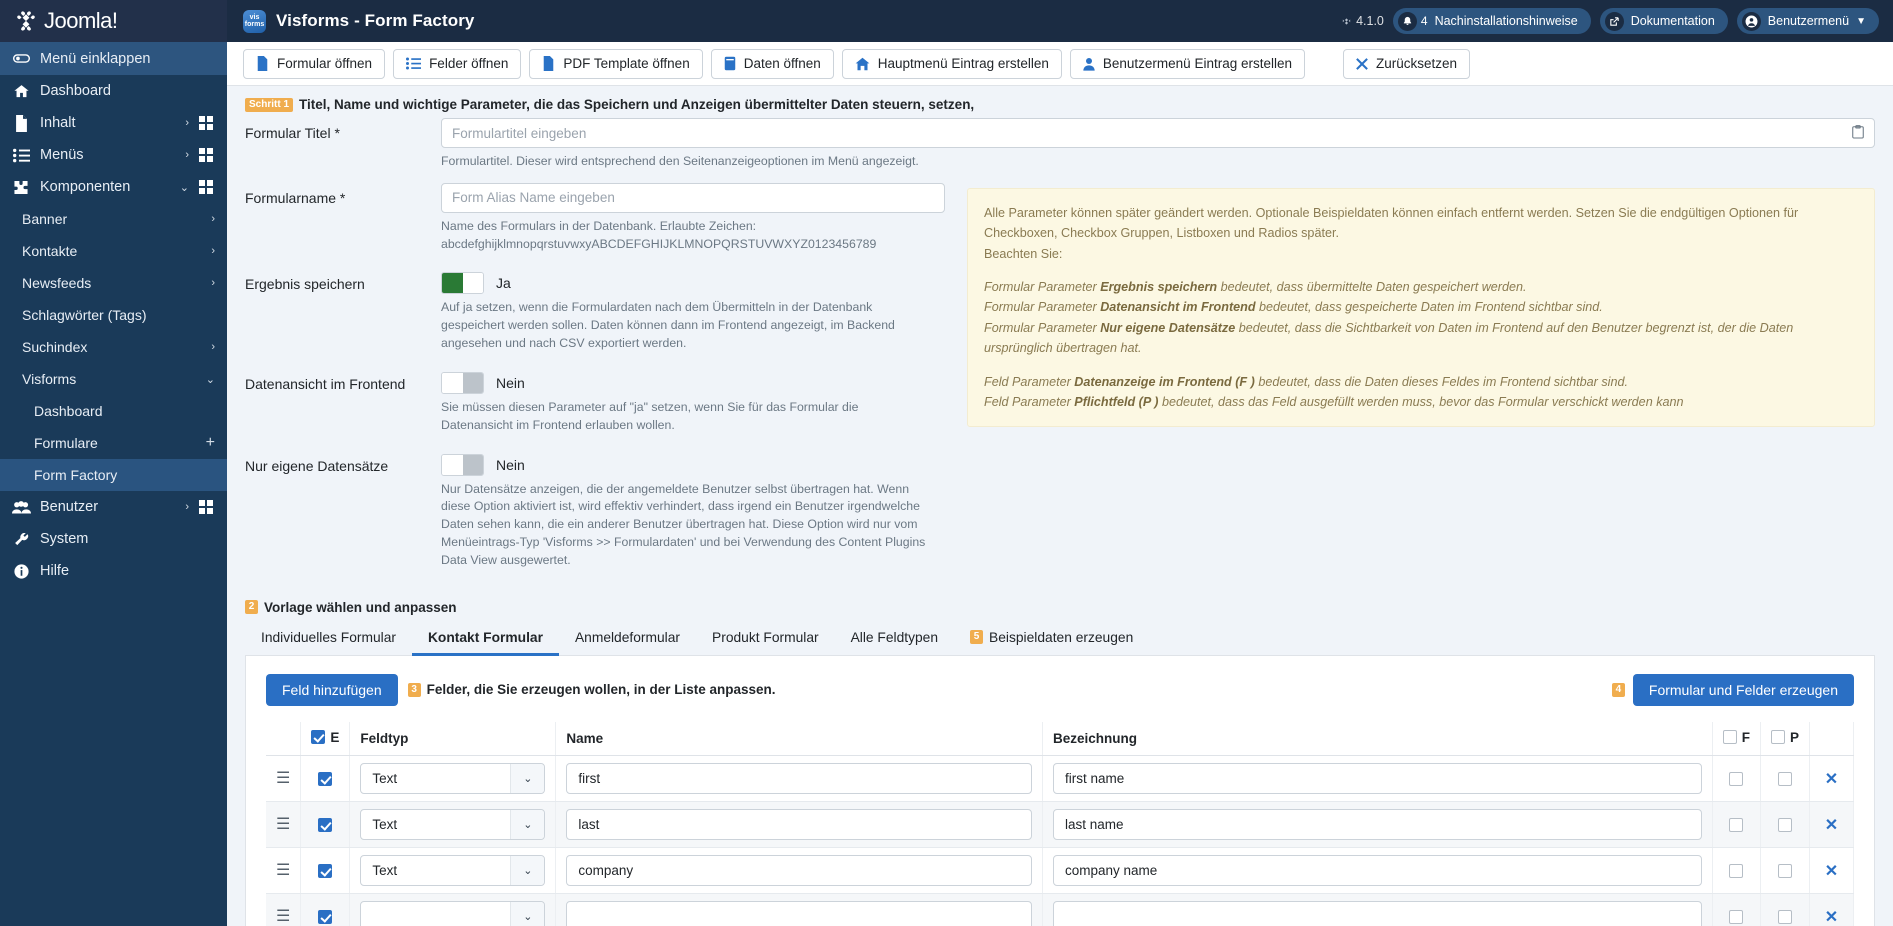  What do you see at coordinates (616, 63) in the screenshot?
I see `open-pdf-template-button: PDF Template öffnen` at bounding box center [616, 63].